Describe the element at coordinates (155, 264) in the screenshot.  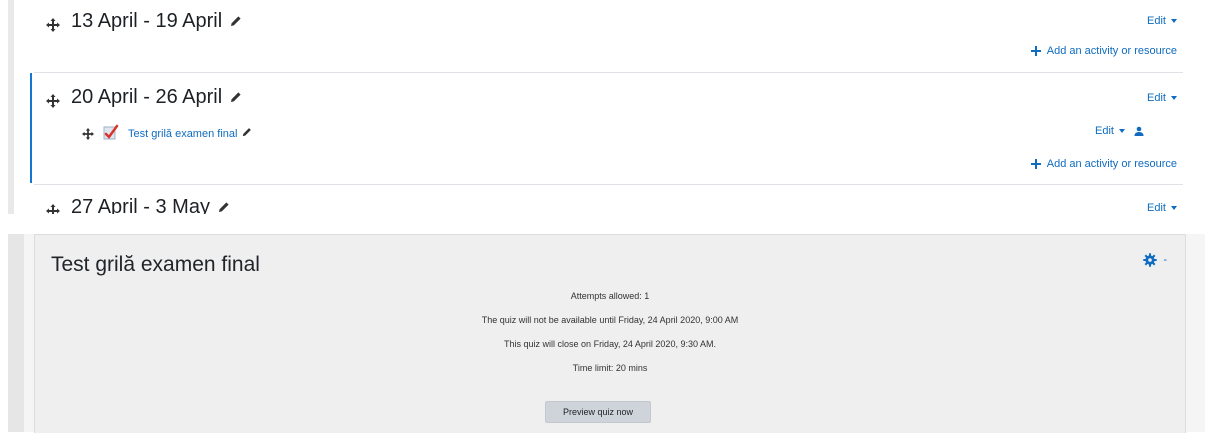
I see `quiz-title: Test grilă examen final` at that location.